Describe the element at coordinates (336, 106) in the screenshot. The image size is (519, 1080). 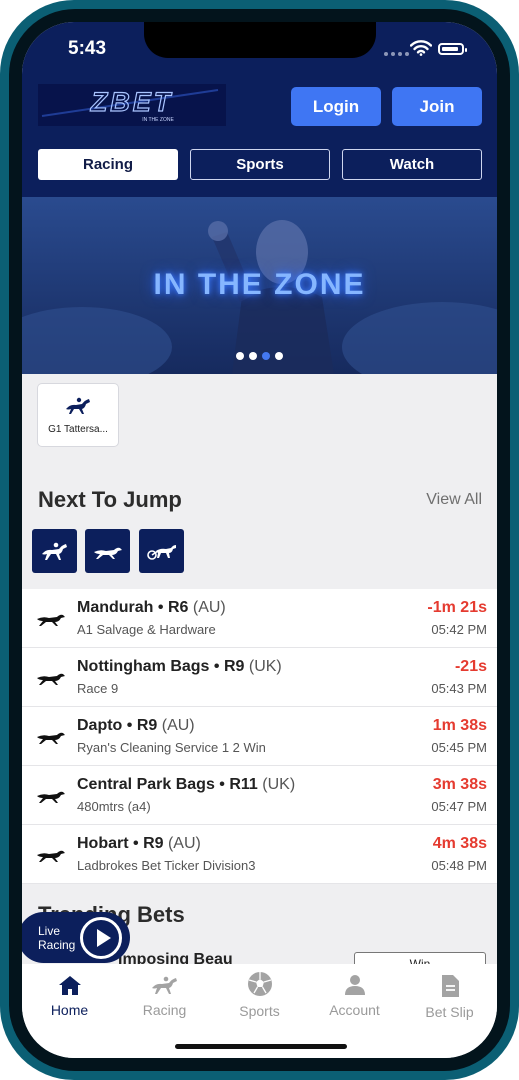
I see `login-button: Login` at that location.